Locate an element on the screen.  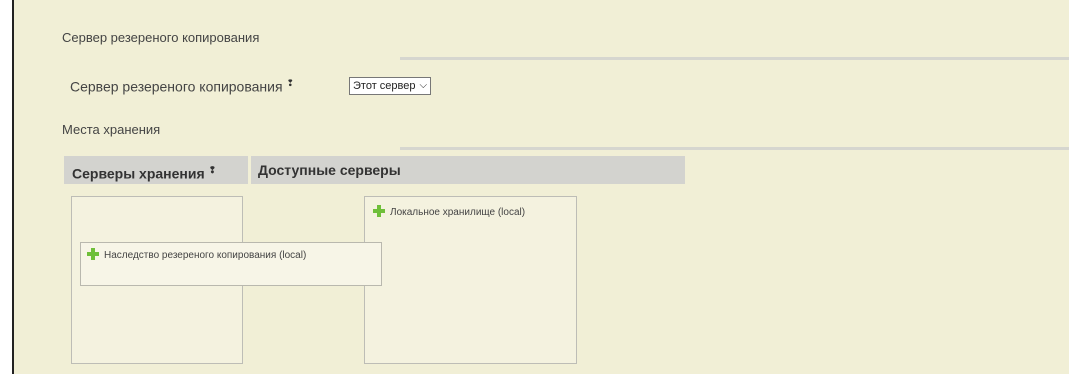
storage-section-title: Места хранения is located at coordinates (111, 129).